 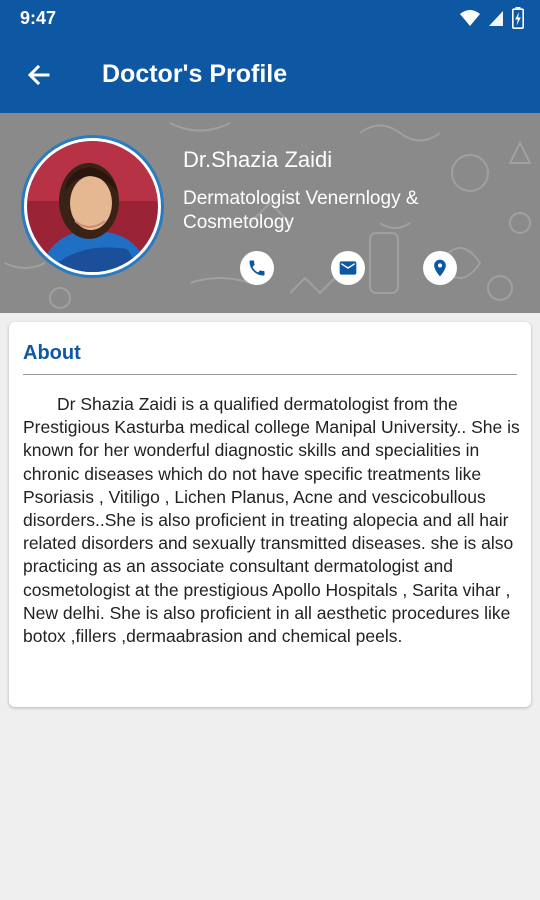 What do you see at coordinates (496, 18) in the screenshot?
I see `signal-icon` at bounding box center [496, 18].